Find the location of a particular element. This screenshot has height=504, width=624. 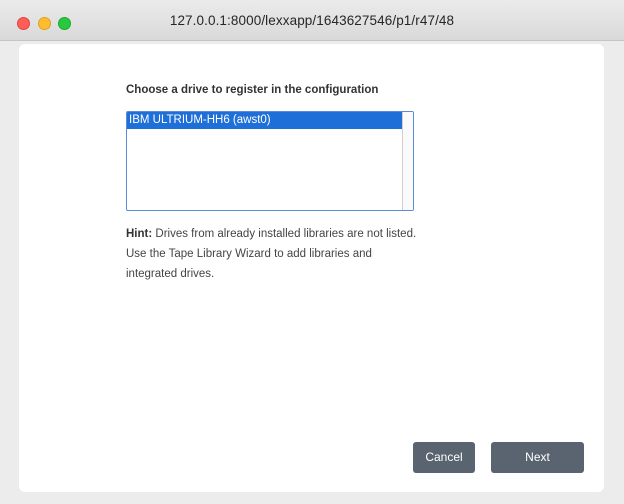

drive-option: IBM ULTRIUM-HH6 (awst0) is located at coordinates (265, 120).